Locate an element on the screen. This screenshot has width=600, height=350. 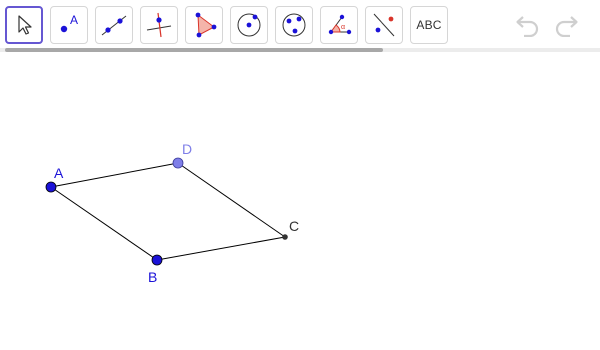
point-b-label: B is located at coordinates (152, 277).